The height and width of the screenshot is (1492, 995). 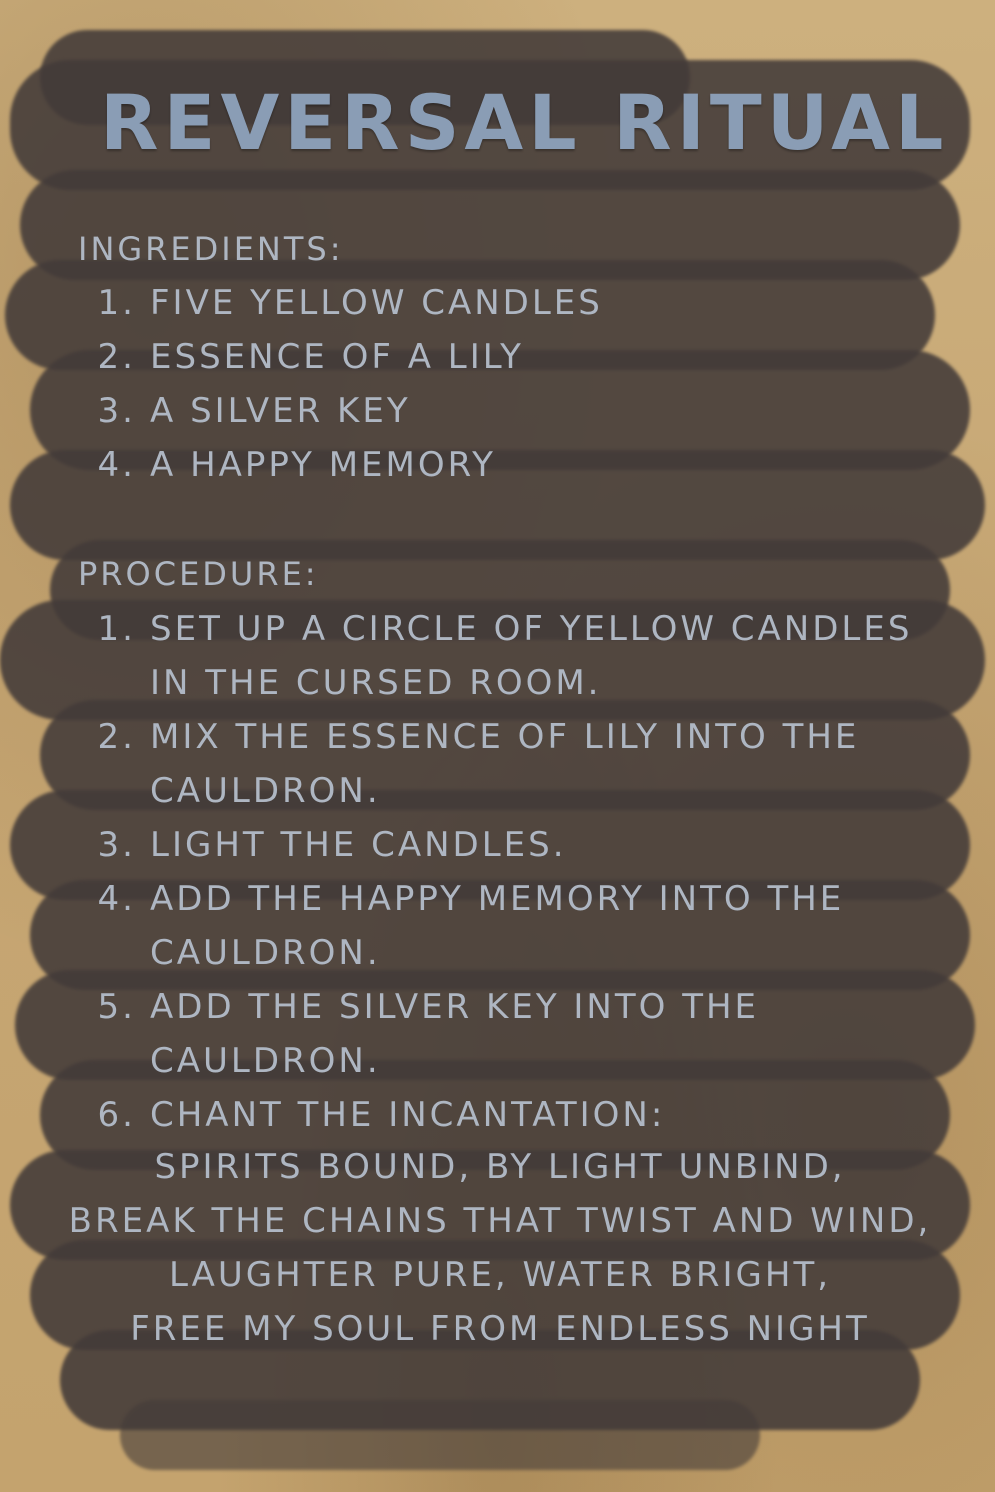 I want to click on item-number: 4., so click(x=116, y=465).